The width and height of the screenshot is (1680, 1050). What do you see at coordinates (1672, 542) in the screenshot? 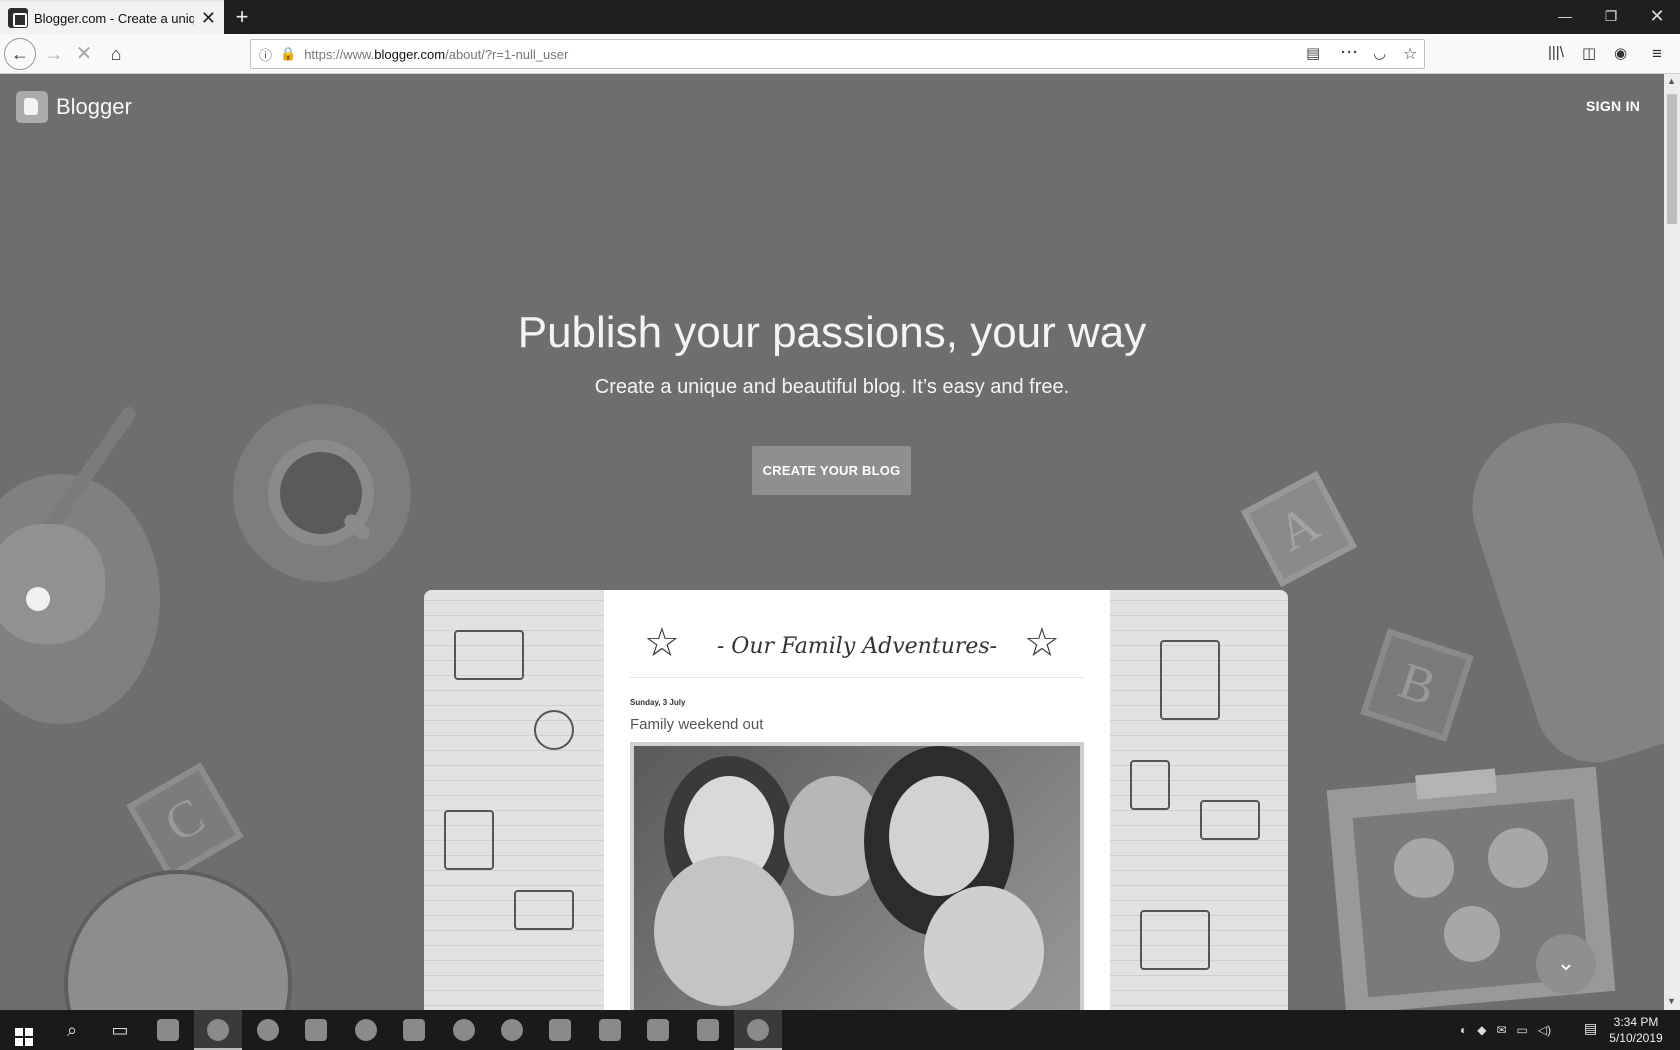
I see `page-scrollbar: ▲ ▼` at bounding box center [1672, 542].